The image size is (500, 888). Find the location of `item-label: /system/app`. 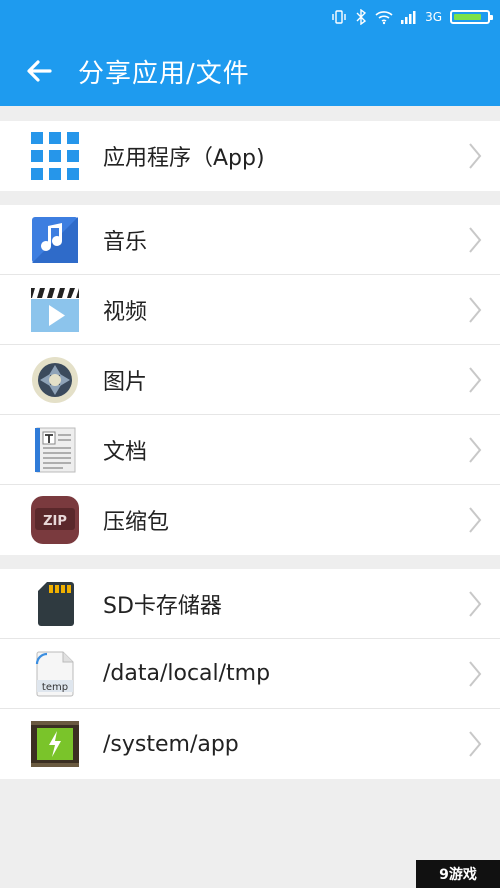

item-label: /system/app is located at coordinates (171, 744).